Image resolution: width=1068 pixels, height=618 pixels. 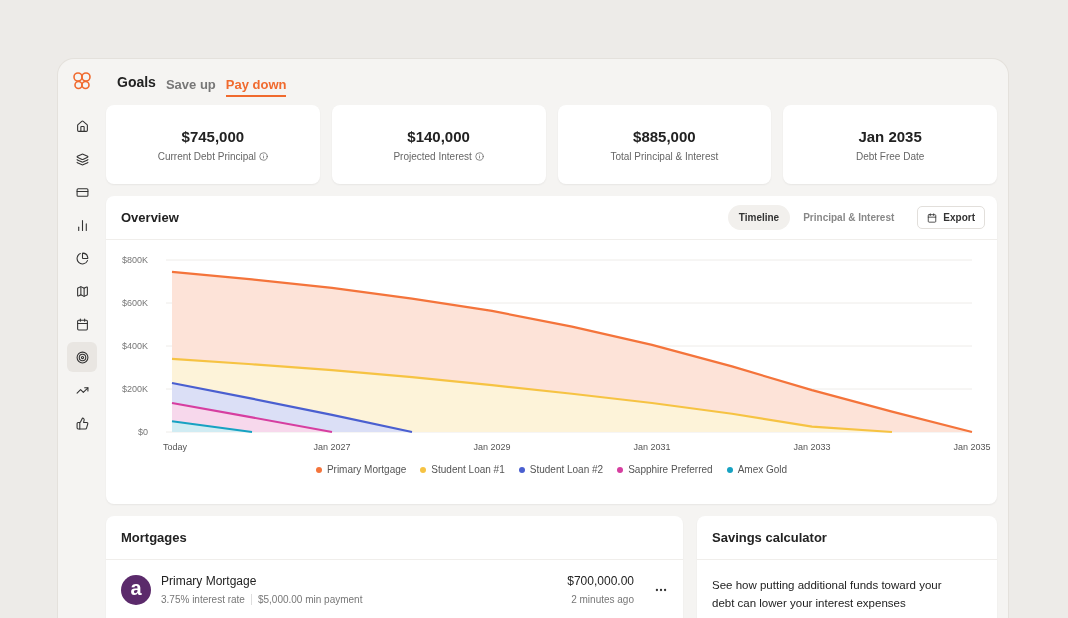 What do you see at coordinates (664, 136) in the screenshot?
I see `stat-value: $885,000` at bounding box center [664, 136].